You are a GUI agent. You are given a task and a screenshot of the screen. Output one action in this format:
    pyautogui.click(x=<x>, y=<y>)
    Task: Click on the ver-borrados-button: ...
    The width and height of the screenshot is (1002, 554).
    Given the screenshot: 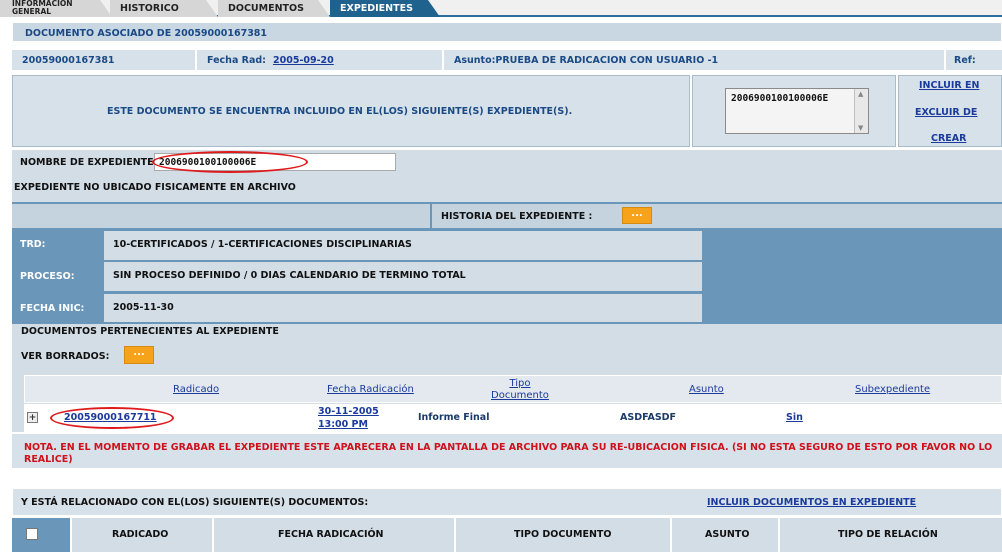 What is the action you would take?
    pyautogui.click(x=139, y=355)
    